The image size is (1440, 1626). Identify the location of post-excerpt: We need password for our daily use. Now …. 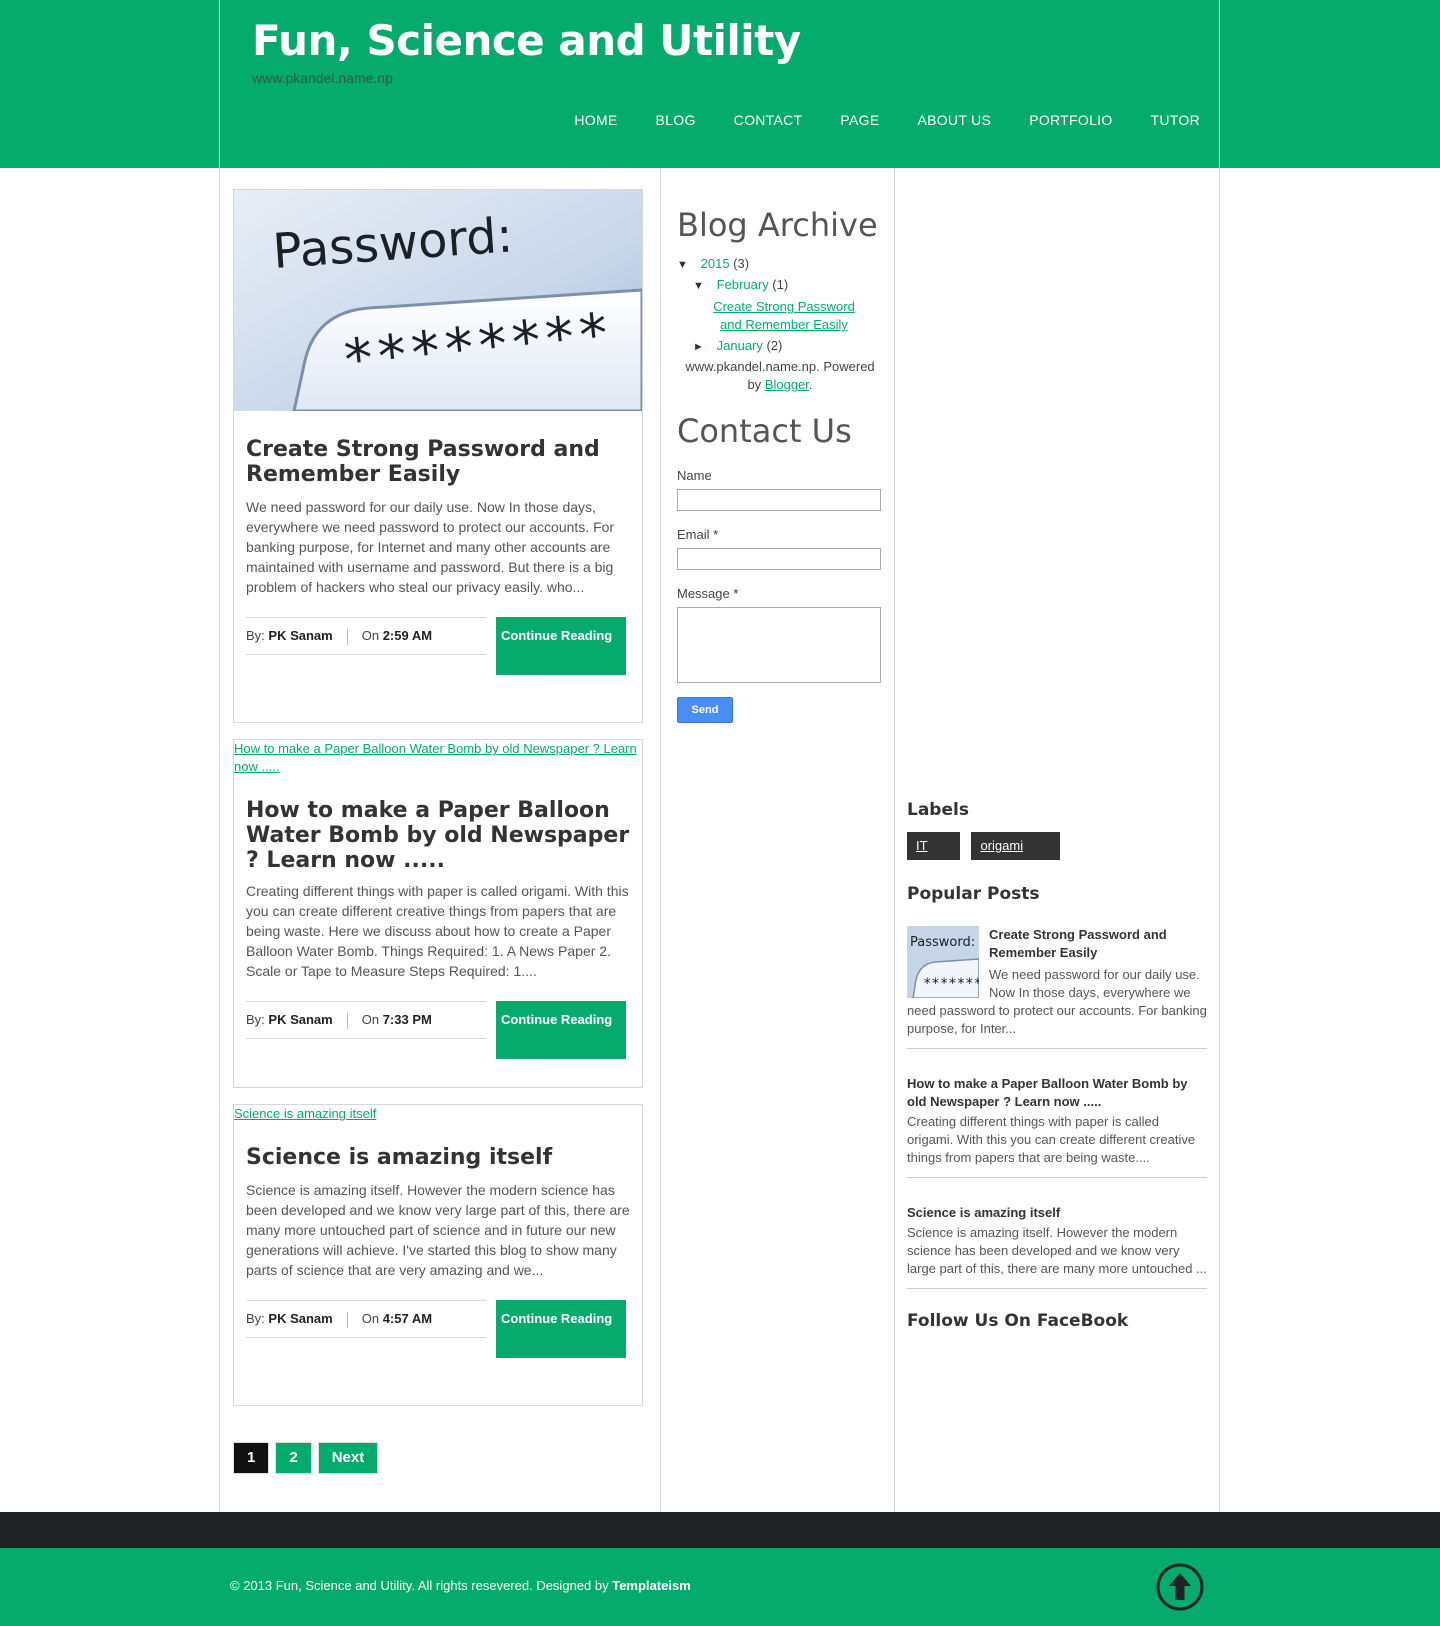
(430, 547).